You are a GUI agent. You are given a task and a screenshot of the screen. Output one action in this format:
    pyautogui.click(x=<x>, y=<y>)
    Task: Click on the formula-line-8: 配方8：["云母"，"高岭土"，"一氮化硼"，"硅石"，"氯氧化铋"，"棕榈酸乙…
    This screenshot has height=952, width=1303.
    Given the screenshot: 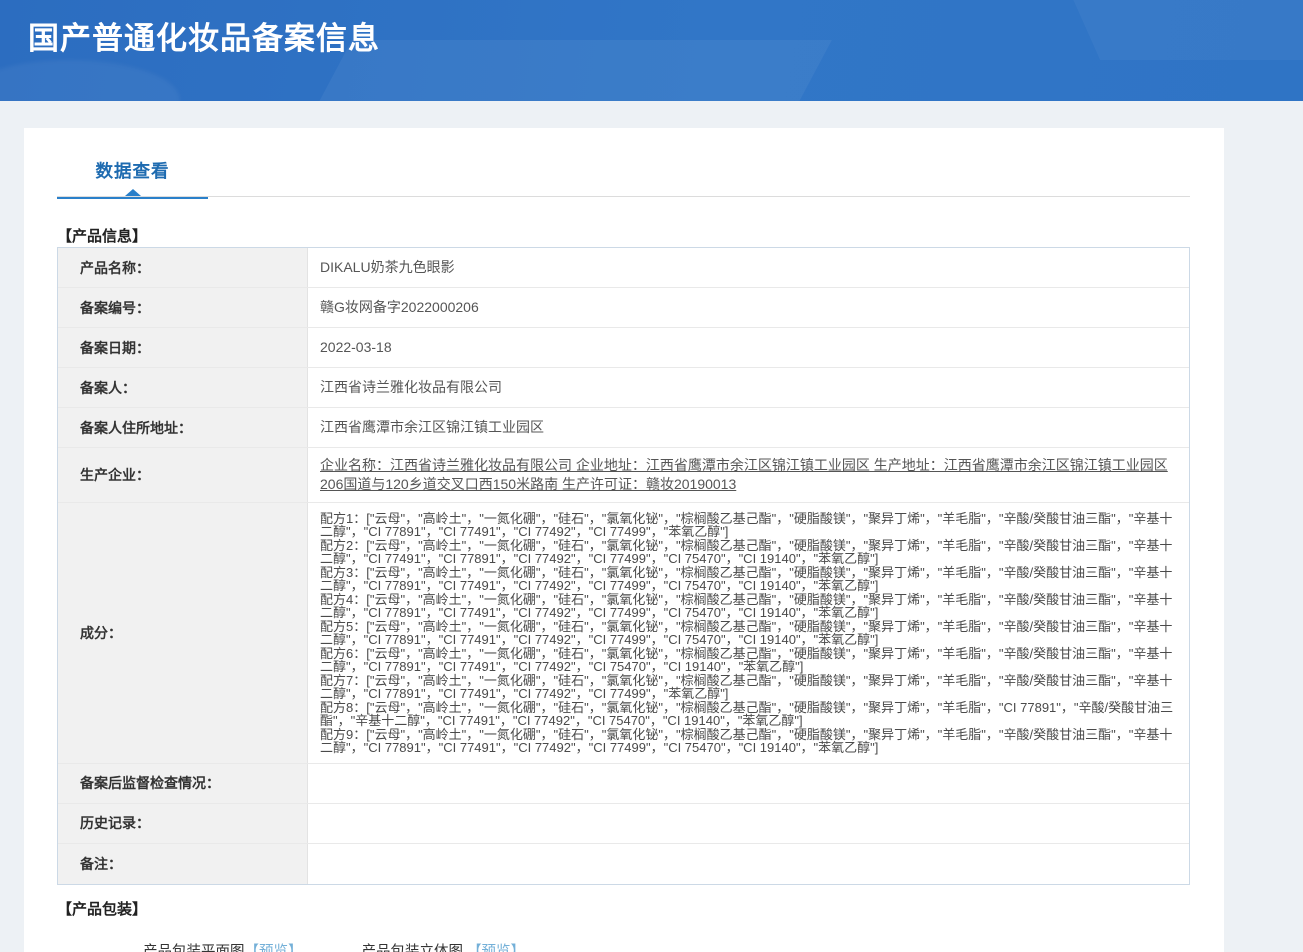 What is the action you would take?
    pyautogui.click(x=747, y=714)
    